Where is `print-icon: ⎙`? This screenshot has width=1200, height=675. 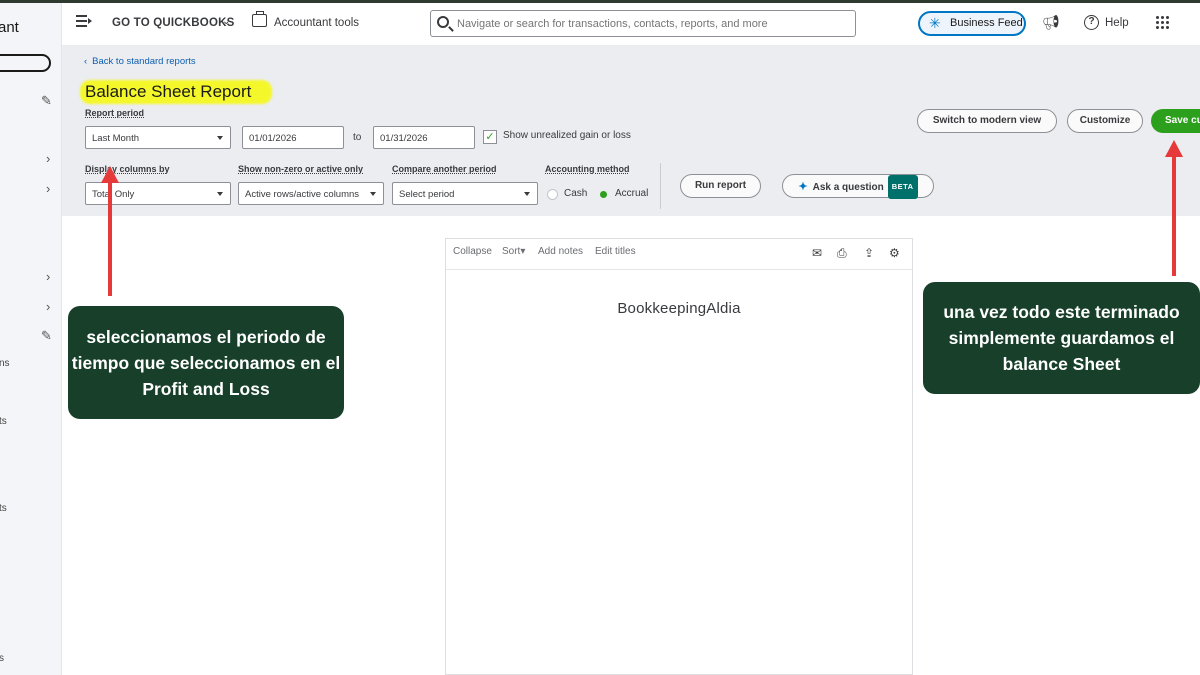 print-icon: ⎙ is located at coordinates (842, 253).